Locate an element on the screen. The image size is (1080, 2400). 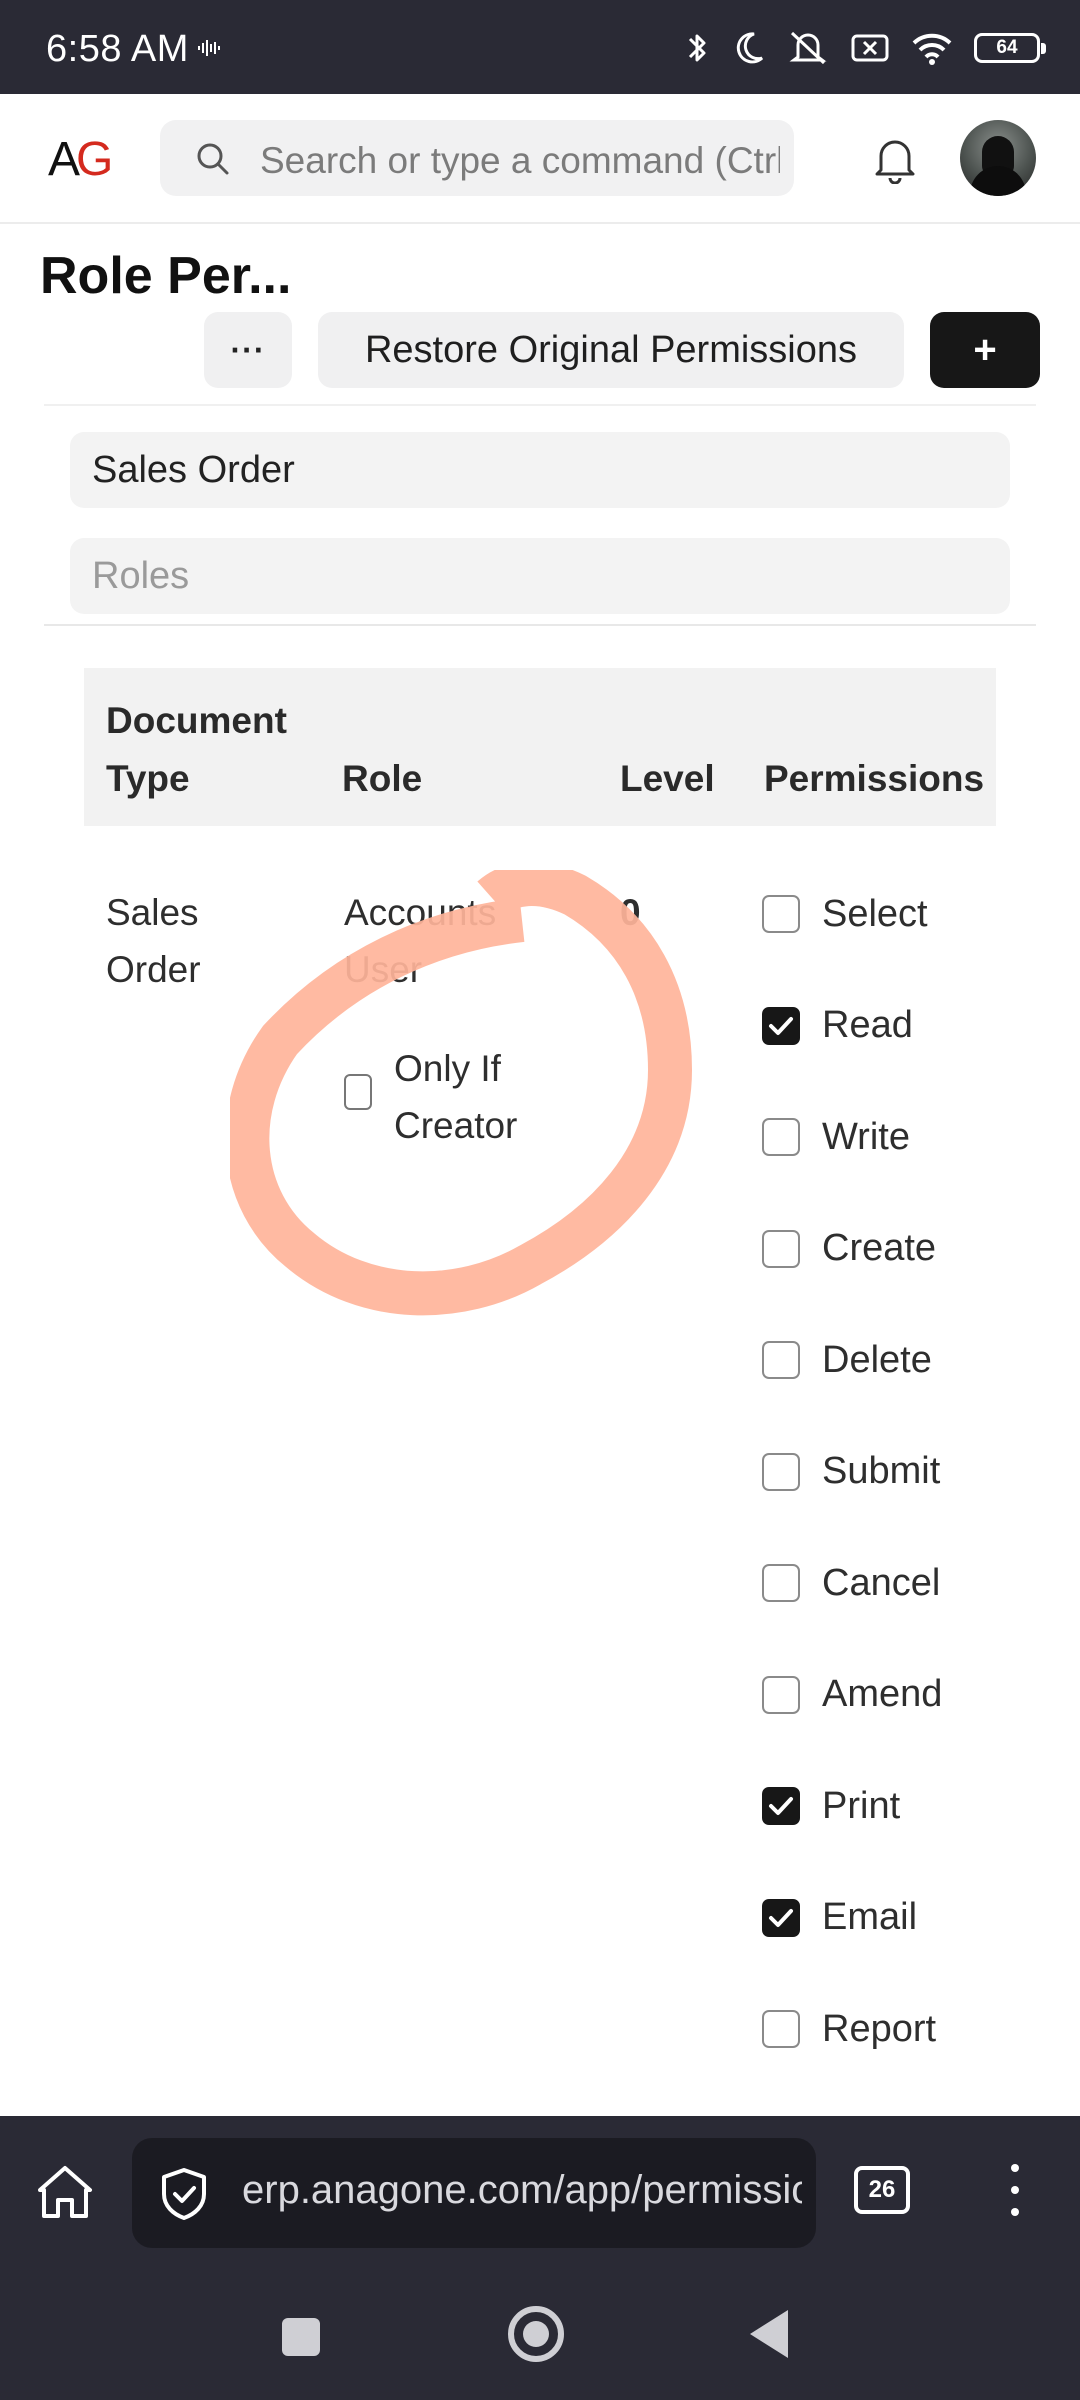
wave-icon is located at coordinates (209, 48).